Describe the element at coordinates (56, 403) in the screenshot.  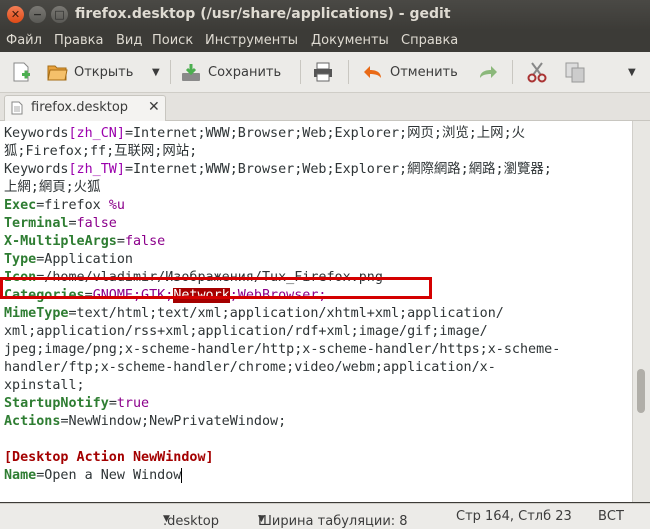
I see `key: StartupNotify` at that location.